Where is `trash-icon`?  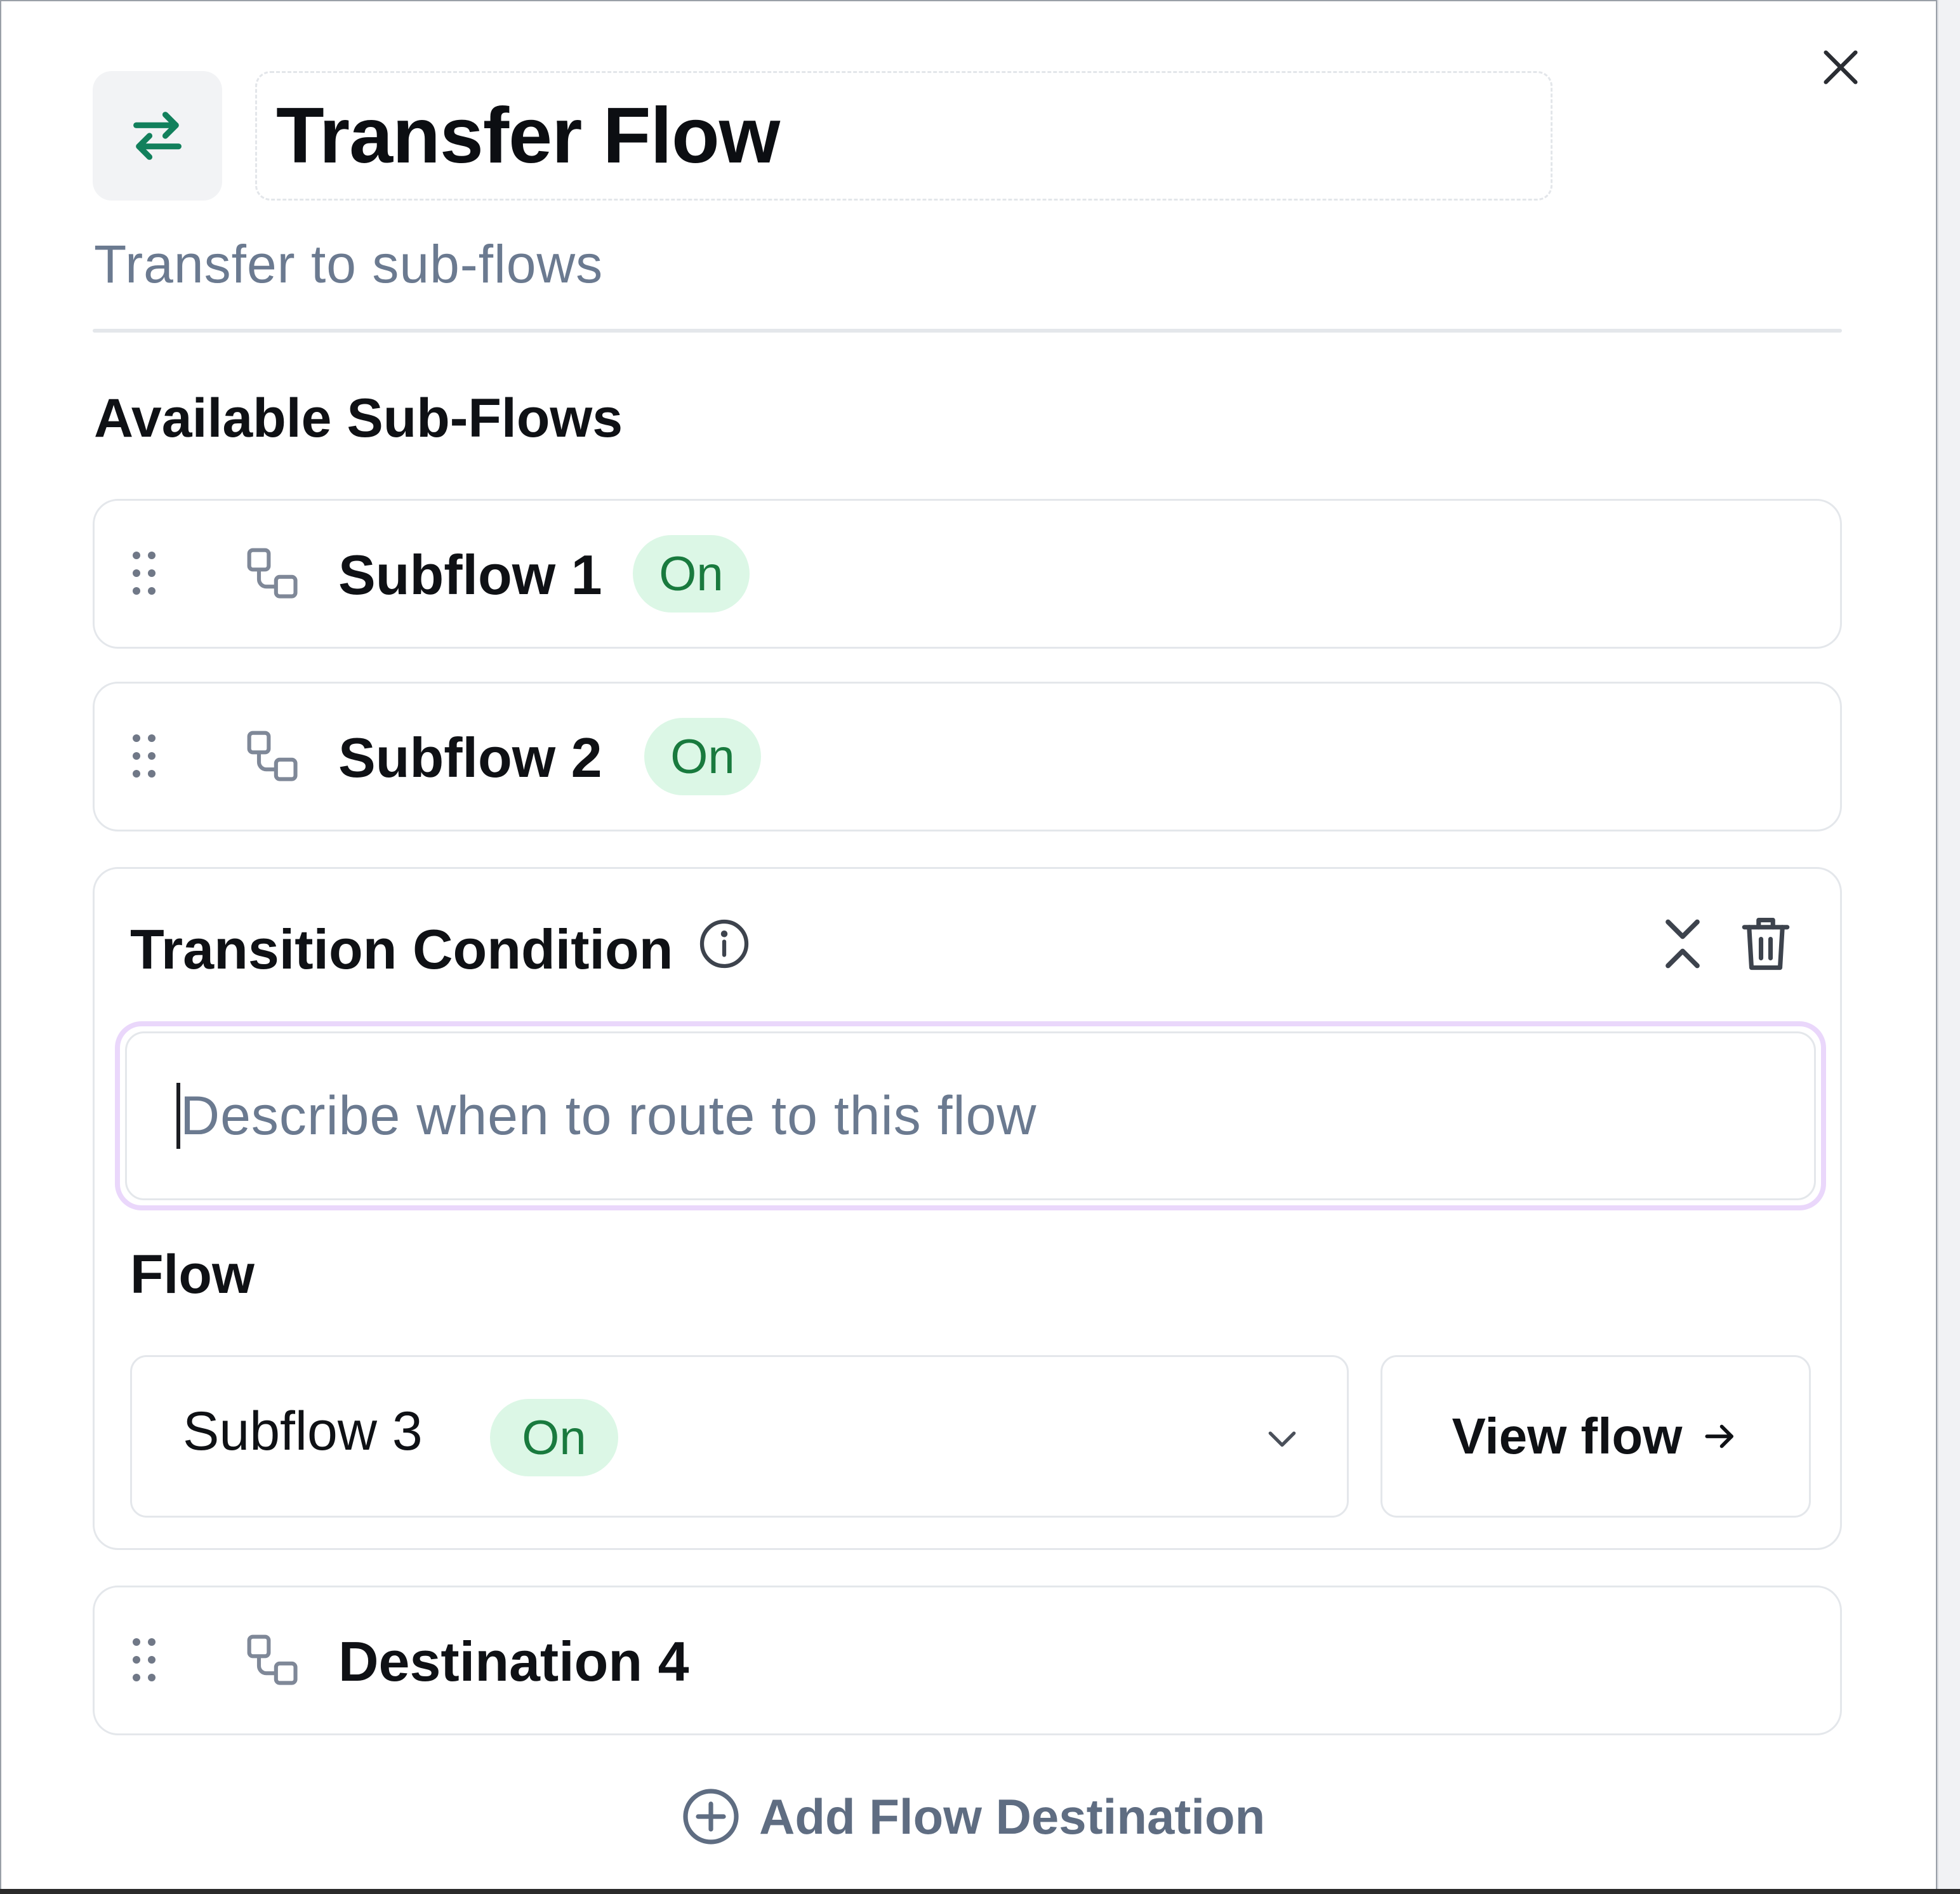 trash-icon is located at coordinates (1766, 944).